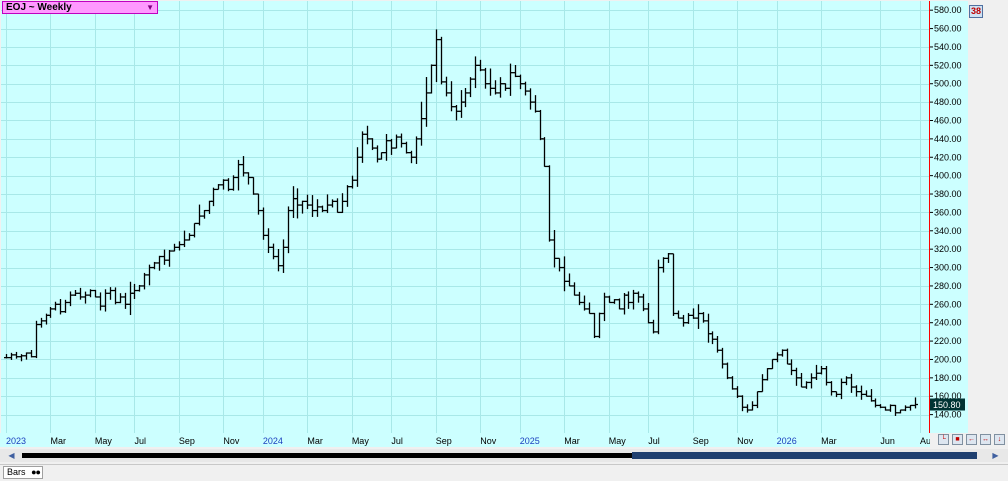  Describe the element at coordinates (504, 472) in the screenshot. I see `status-bar: Bars ●●` at that location.